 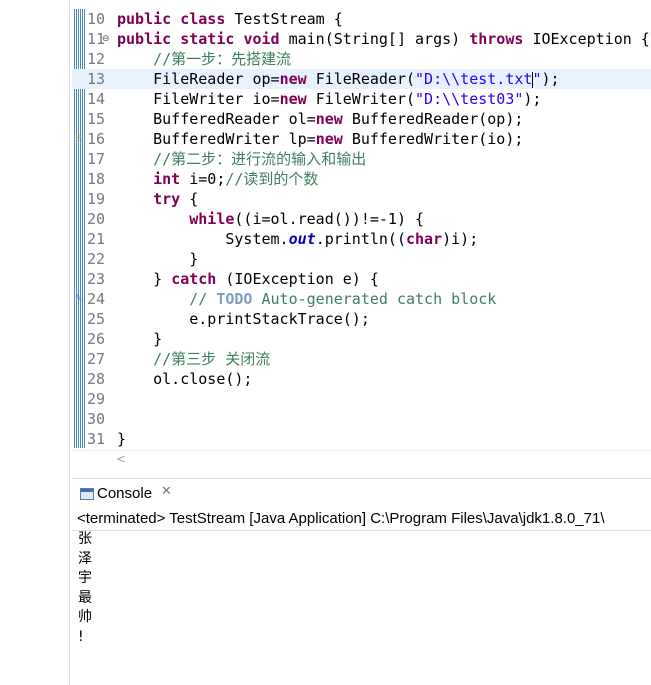 What do you see at coordinates (157, 199) in the screenshot?
I see `code-text: try {` at bounding box center [157, 199].